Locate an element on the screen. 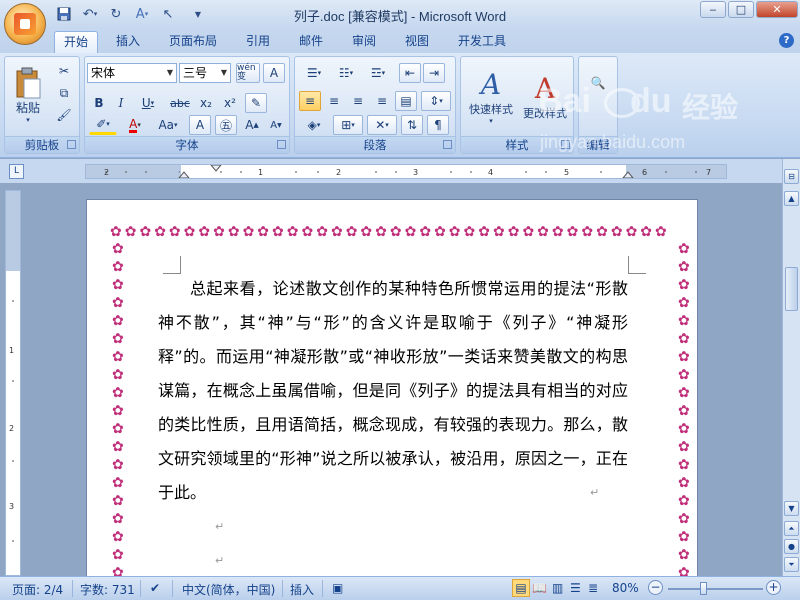 This screenshot has height=600, width=800. office-logo-icon is located at coordinates (25, 24).